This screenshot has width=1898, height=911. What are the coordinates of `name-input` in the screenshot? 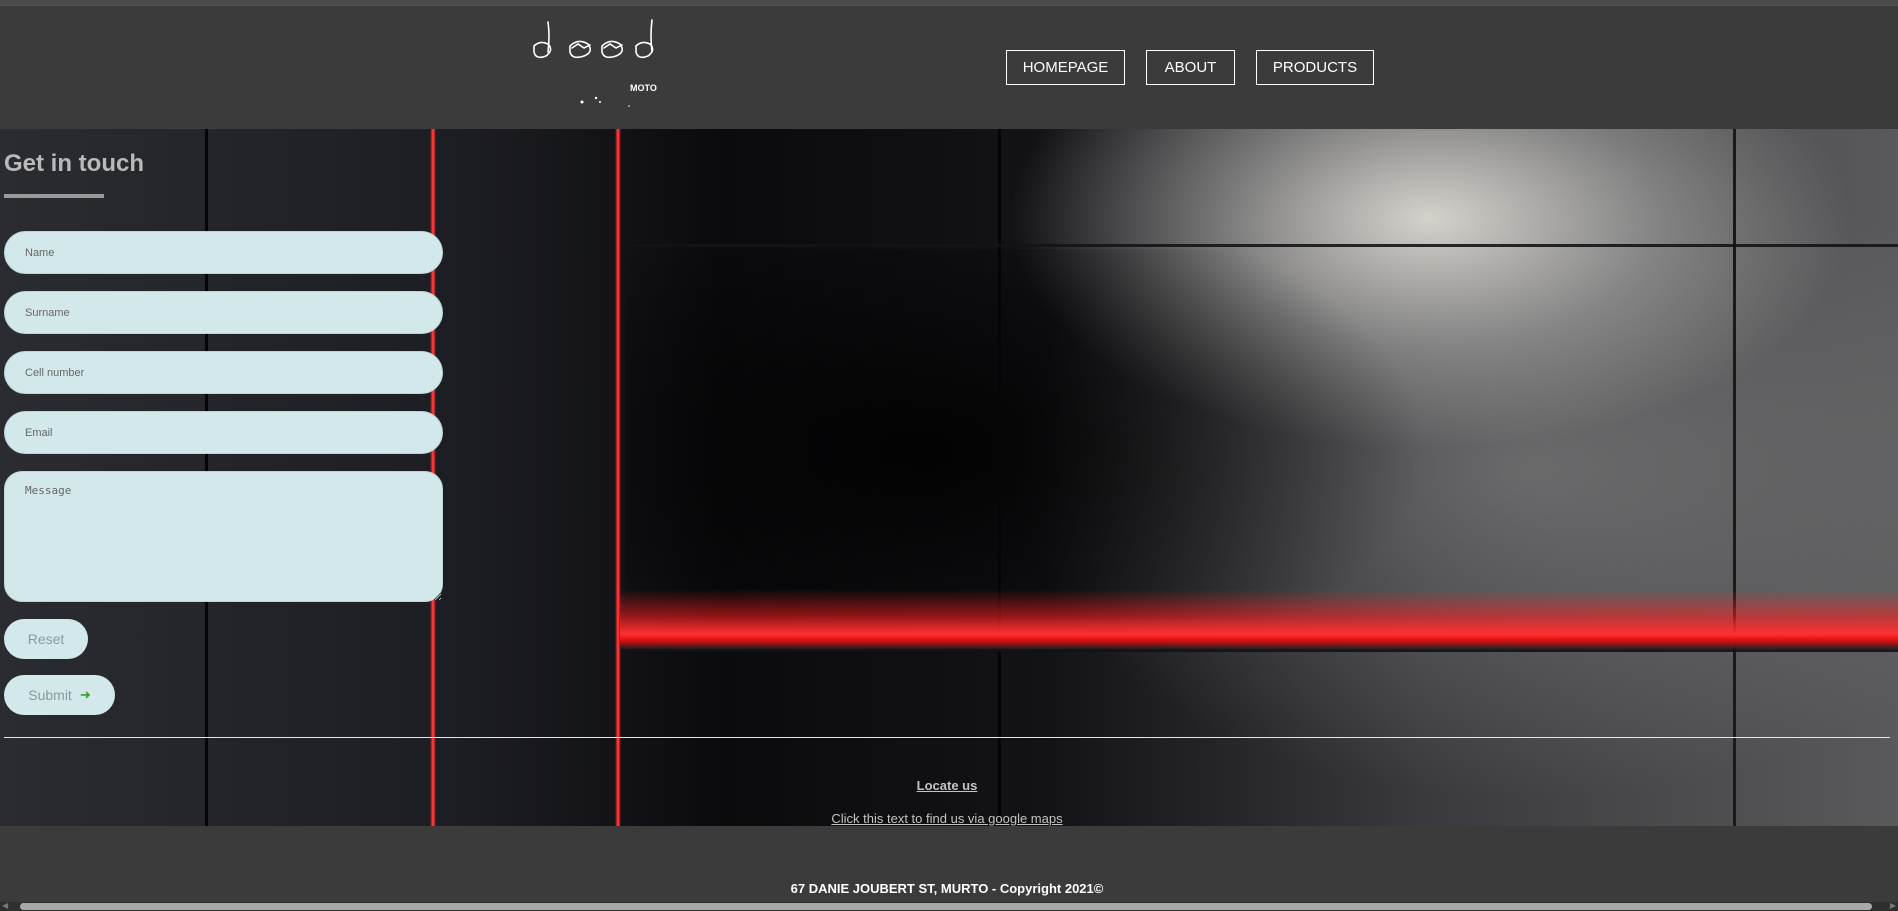 It's located at (223, 252).